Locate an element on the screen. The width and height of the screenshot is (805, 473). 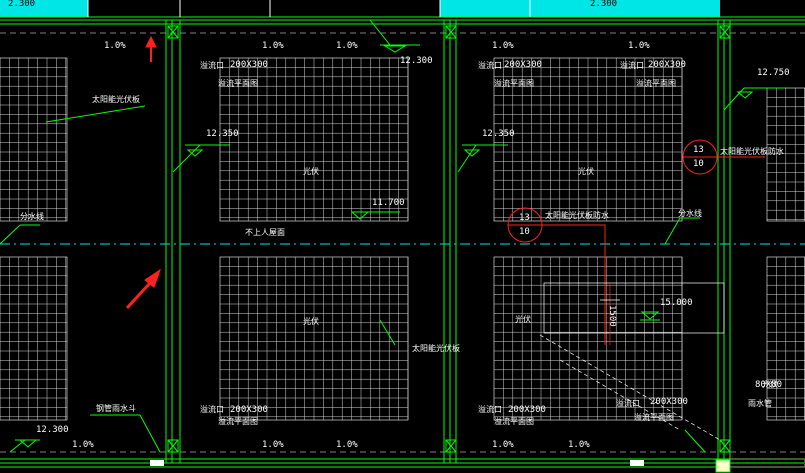
top-band-elevation-1: 2.300 is located at coordinates (22, 4).